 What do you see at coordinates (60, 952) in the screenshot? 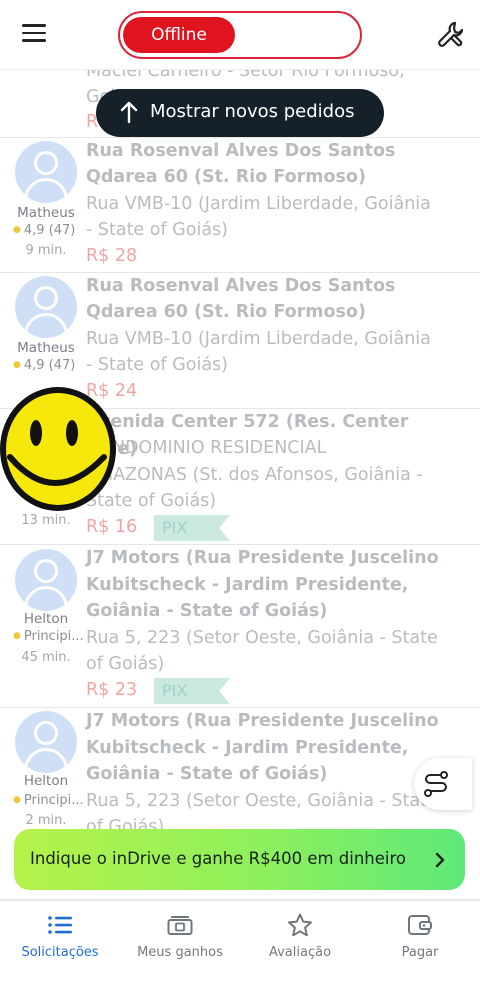
I see `tab-label: Solicitações` at bounding box center [60, 952].